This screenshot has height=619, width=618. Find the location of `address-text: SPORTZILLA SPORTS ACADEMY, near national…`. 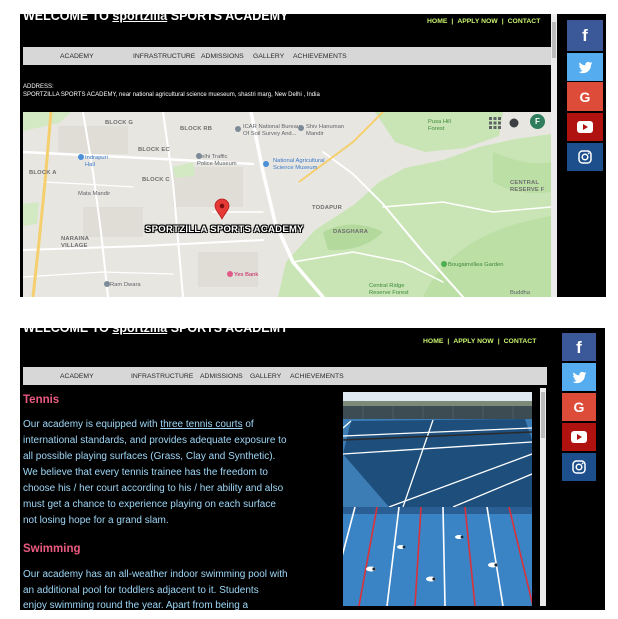

address-text: SPORTZILLA SPORTS ACADEMY, near national… is located at coordinates (171, 95).